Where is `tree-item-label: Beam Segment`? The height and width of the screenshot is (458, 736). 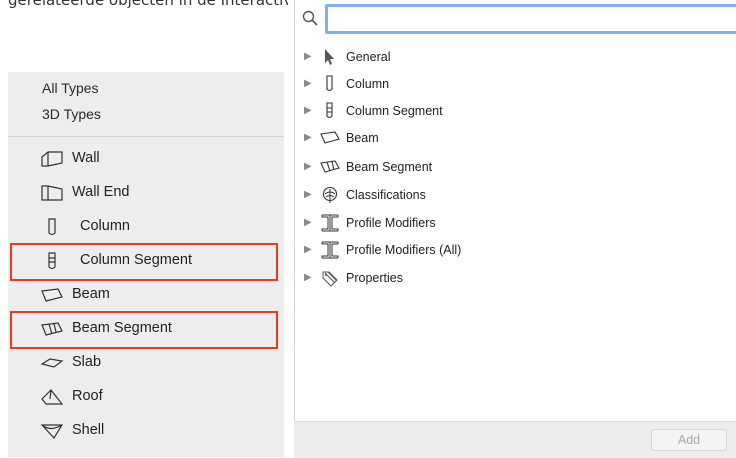 tree-item-label: Beam Segment is located at coordinates (389, 167).